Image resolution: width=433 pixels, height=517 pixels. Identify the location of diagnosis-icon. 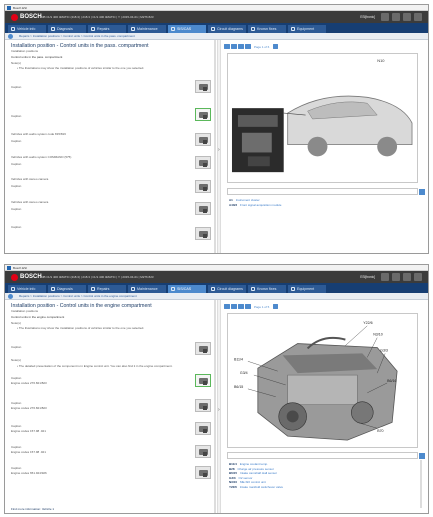
(53, 29).